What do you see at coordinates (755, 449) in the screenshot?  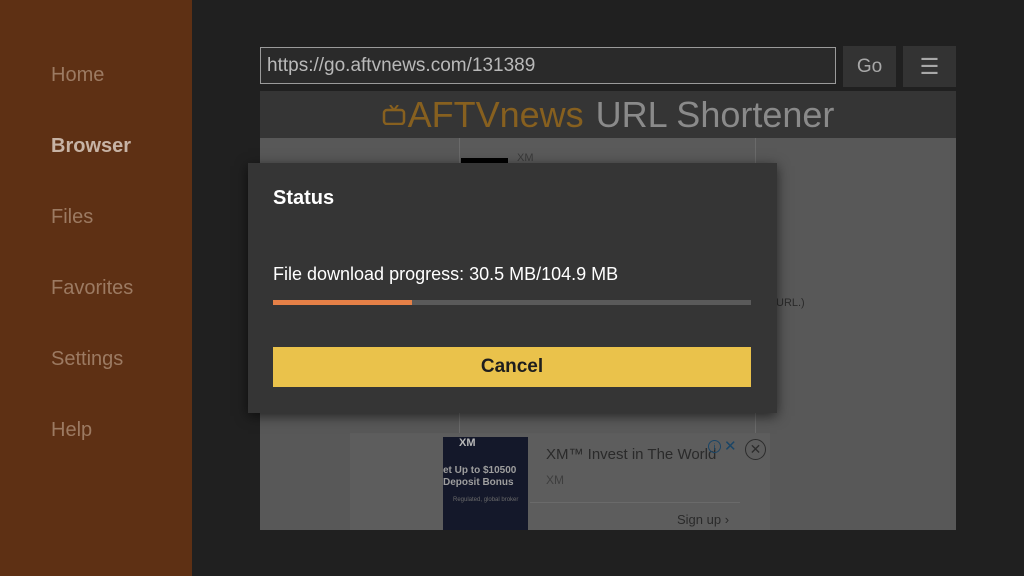 I see `ad-close-icon: ✕` at bounding box center [755, 449].